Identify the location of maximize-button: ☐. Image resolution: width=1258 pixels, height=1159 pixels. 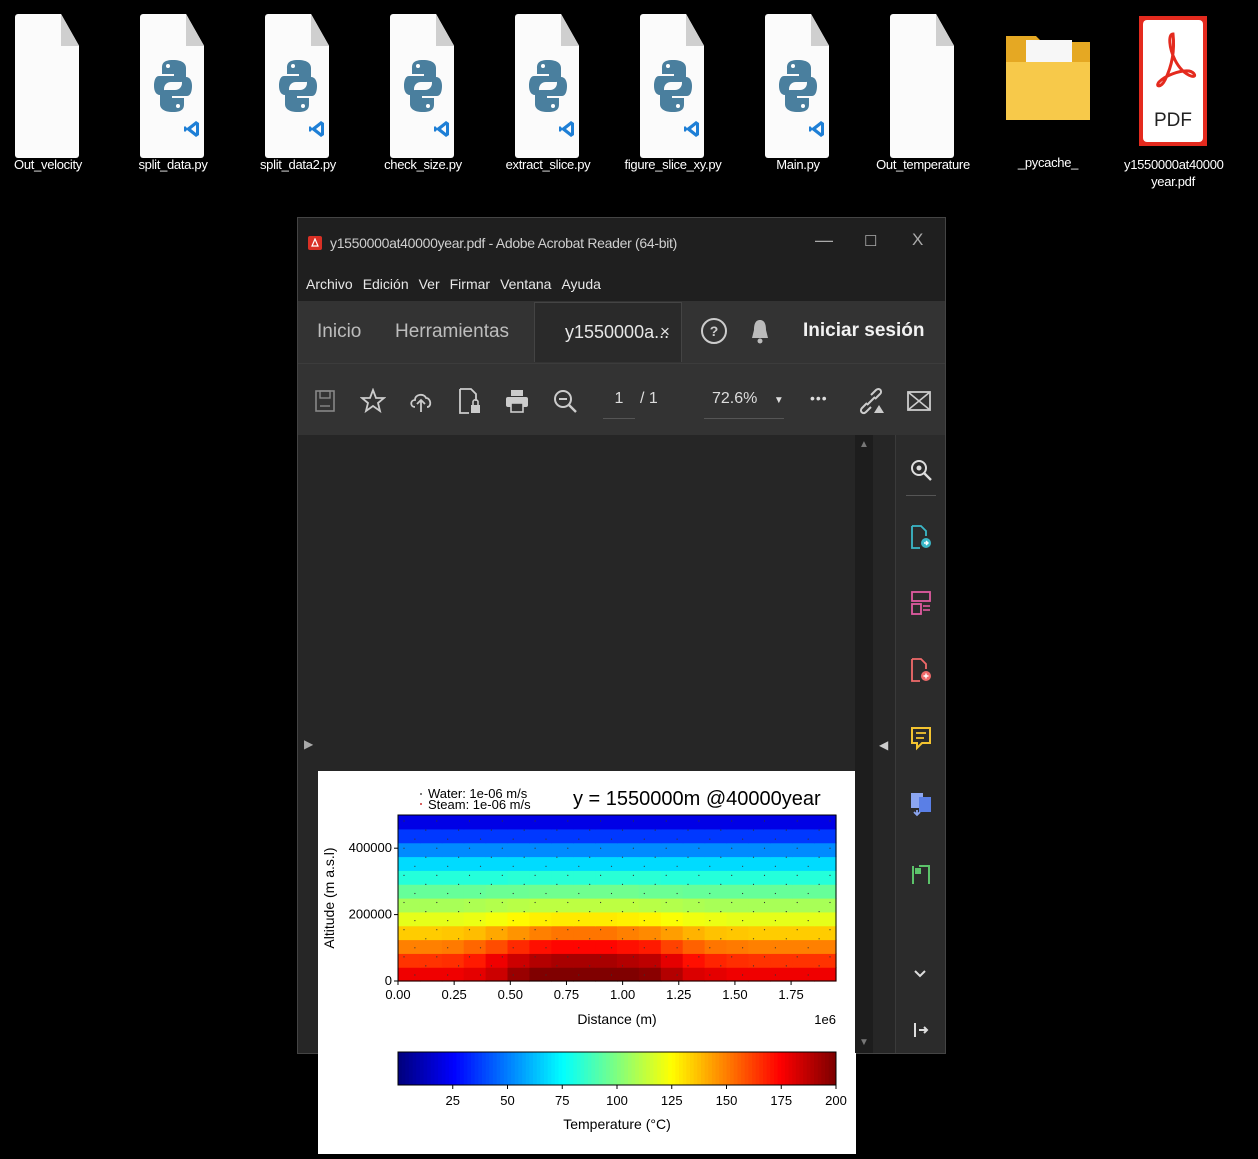
(870, 241).